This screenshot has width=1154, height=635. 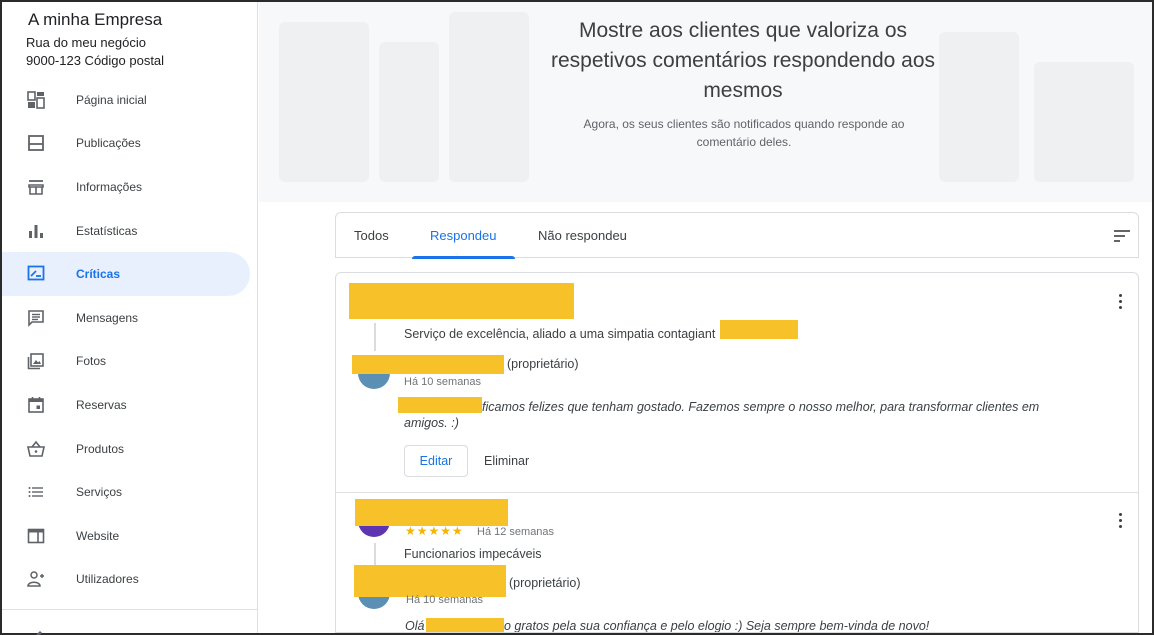 I want to click on business-address-line2: 9000-123 Código postal, so click(x=95, y=60).